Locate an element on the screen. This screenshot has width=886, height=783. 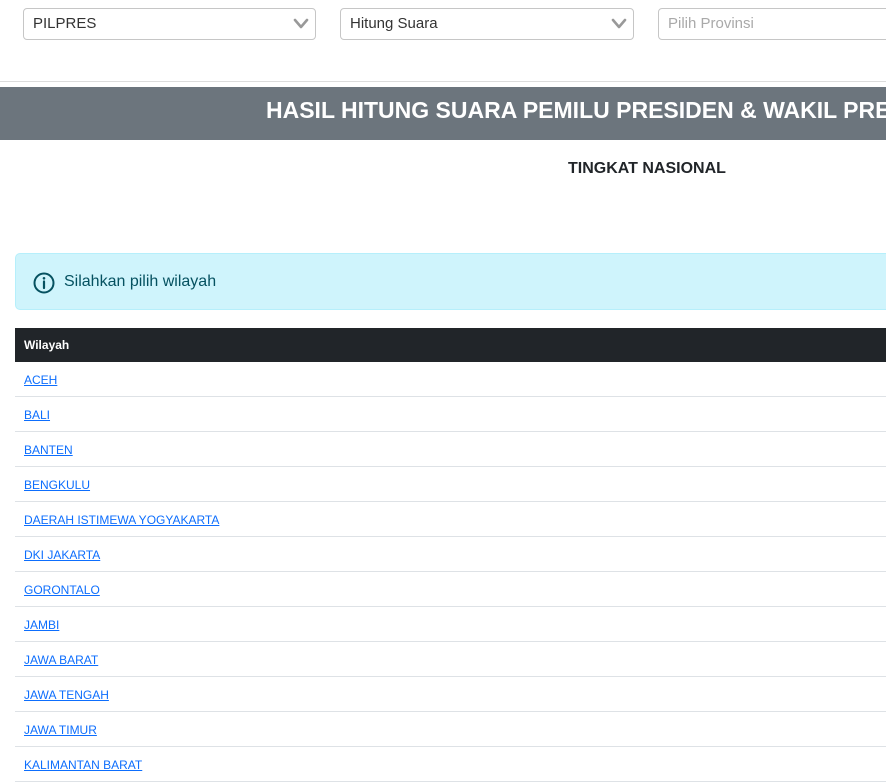
view-type-value: Hitung Suara is located at coordinates (394, 23).